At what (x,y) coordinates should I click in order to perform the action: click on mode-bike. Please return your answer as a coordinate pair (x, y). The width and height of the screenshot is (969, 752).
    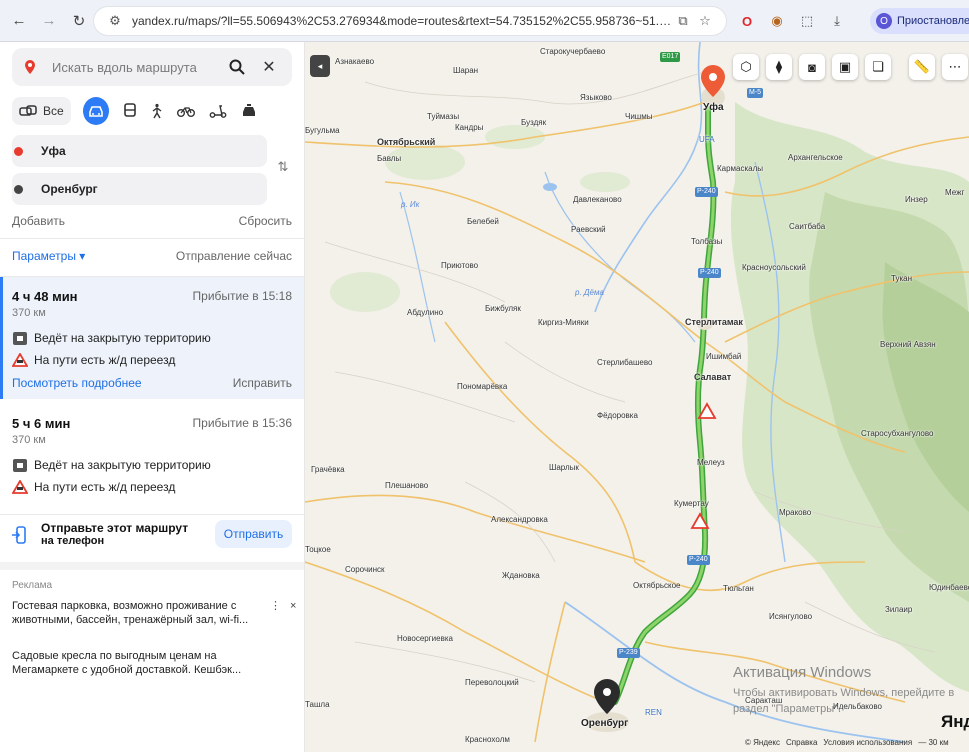
    Looking at the image, I should click on (185, 111).